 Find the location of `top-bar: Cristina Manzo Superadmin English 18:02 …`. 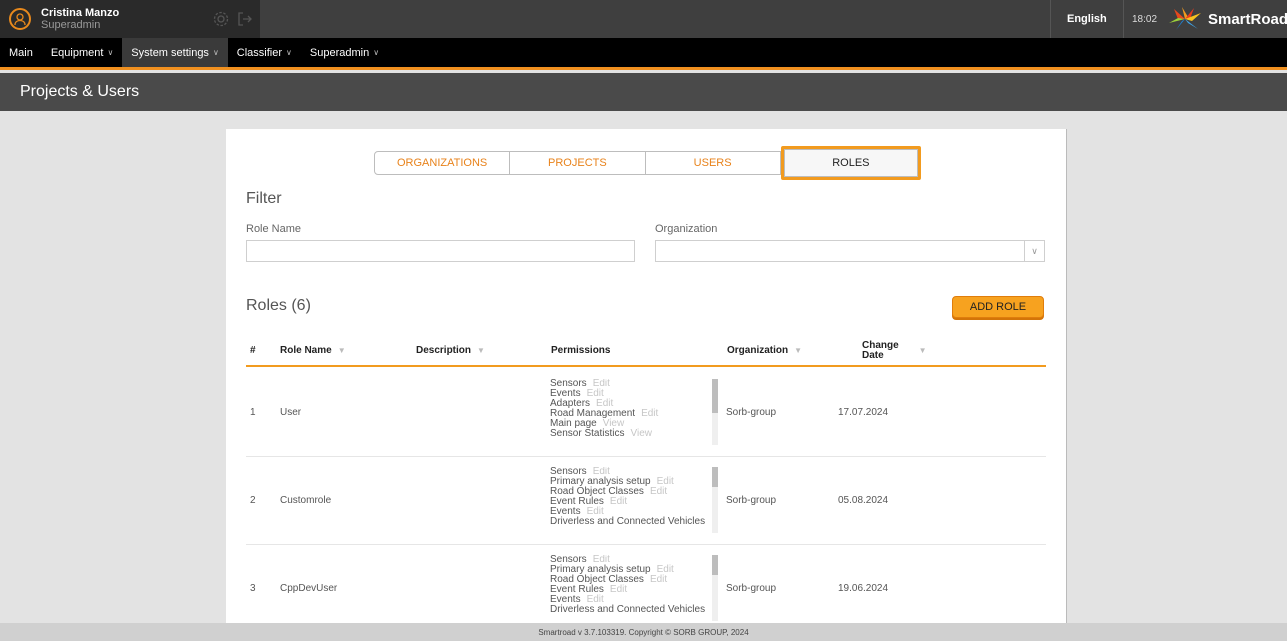

top-bar: Cristina Manzo Superadmin English 18:02 … is located at coordinates (643, 19).